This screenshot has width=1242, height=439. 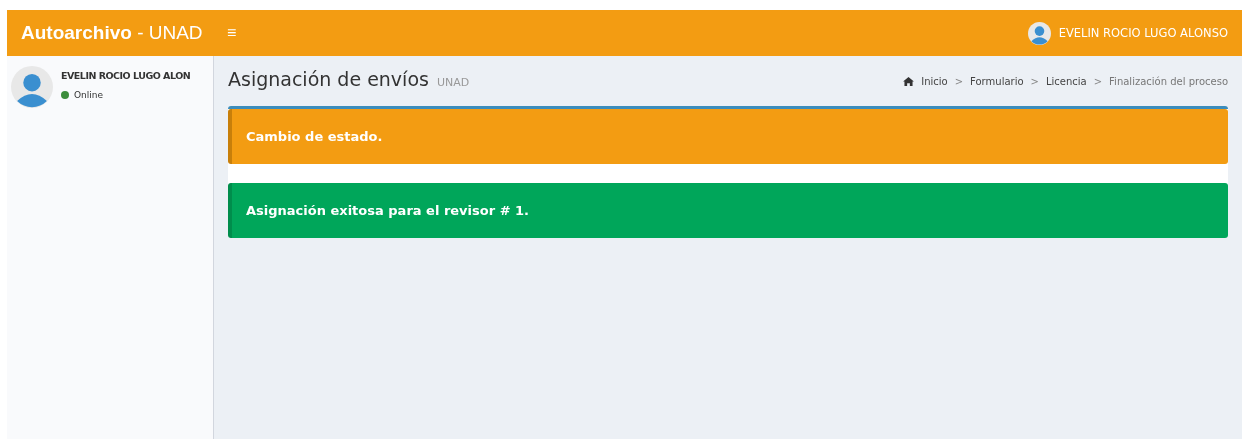 What do you see at coordinates (1168, 81) in the screenshot?
I see `breadcrumb-current: Finalización del proceso` at bounding box center [1168, 81].